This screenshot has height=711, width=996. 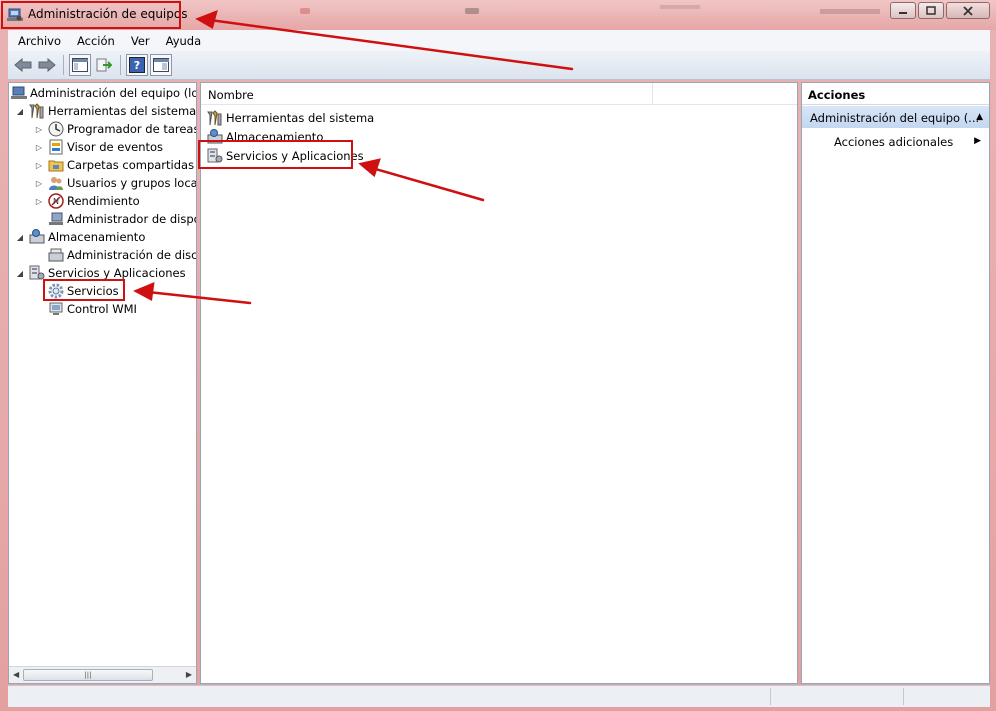 I want to click on collapse-up-icon: ▲, so click(x=979, y=117).